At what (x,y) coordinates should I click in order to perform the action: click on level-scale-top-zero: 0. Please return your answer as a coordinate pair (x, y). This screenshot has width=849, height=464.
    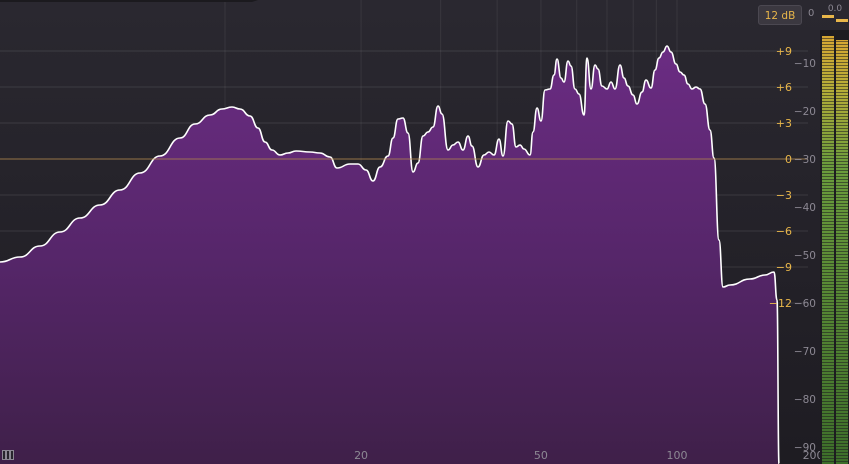
    Looking at the image, I should click on (811, 13).